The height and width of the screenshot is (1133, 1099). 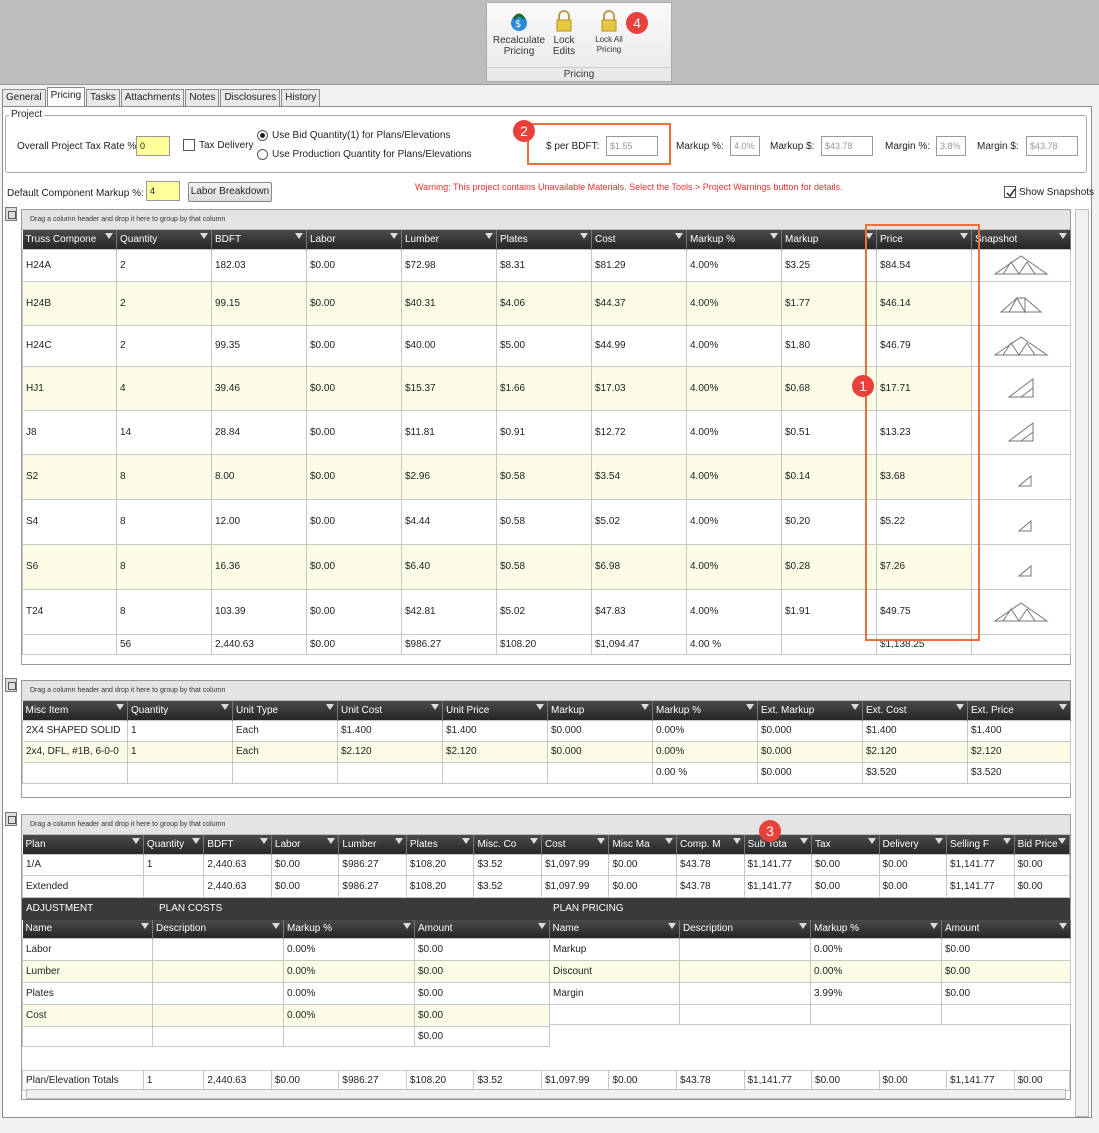 What do you see at coordinates (69, 239) in the screenshot?
I see `column-header: Truss Compone` at bounding box center [69, 239].